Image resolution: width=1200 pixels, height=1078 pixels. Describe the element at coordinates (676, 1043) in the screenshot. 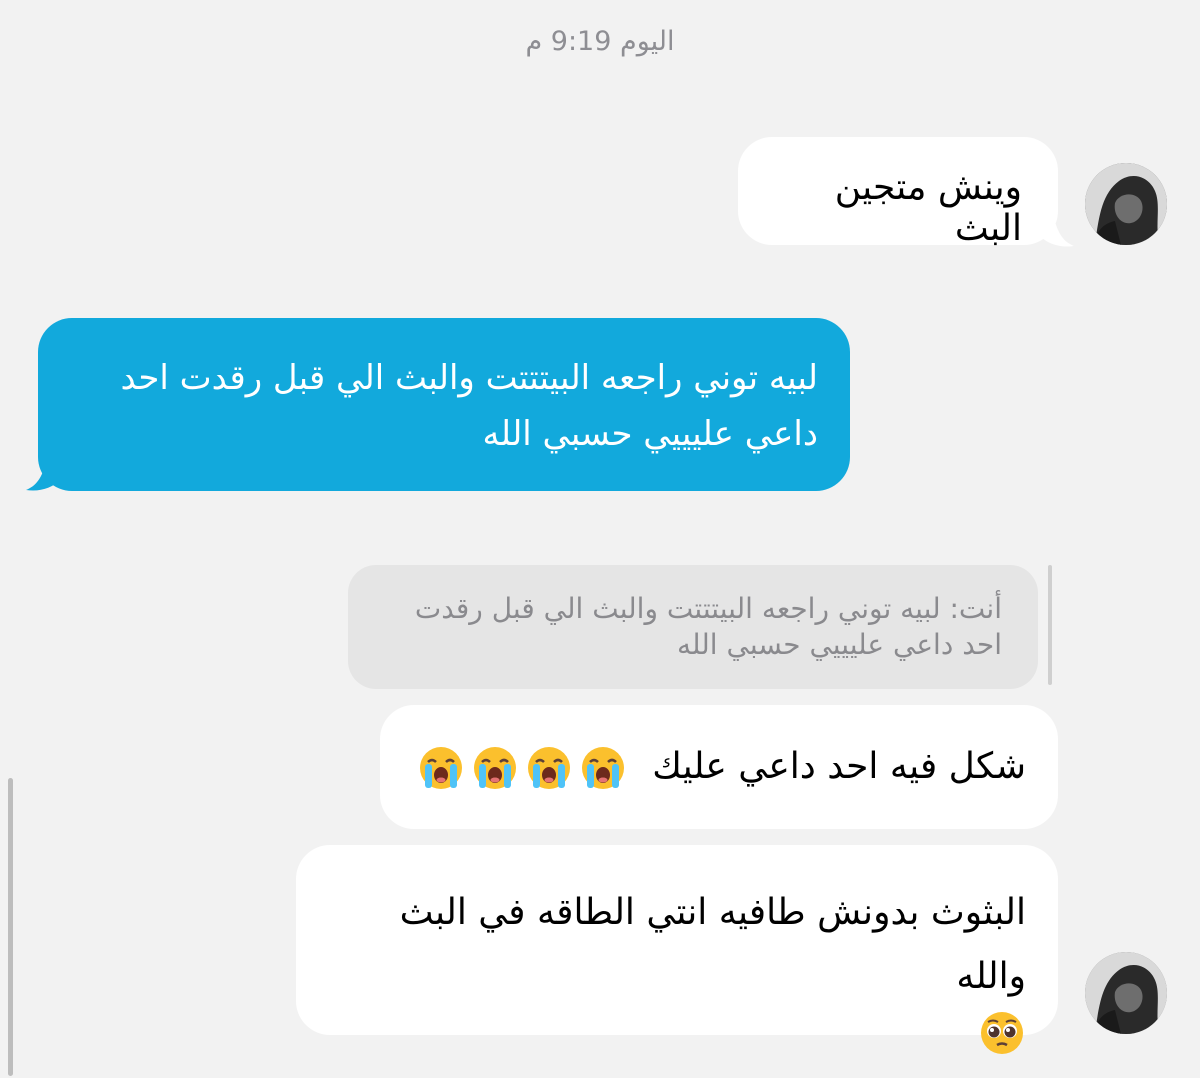

I see `emoji-line` at that location.